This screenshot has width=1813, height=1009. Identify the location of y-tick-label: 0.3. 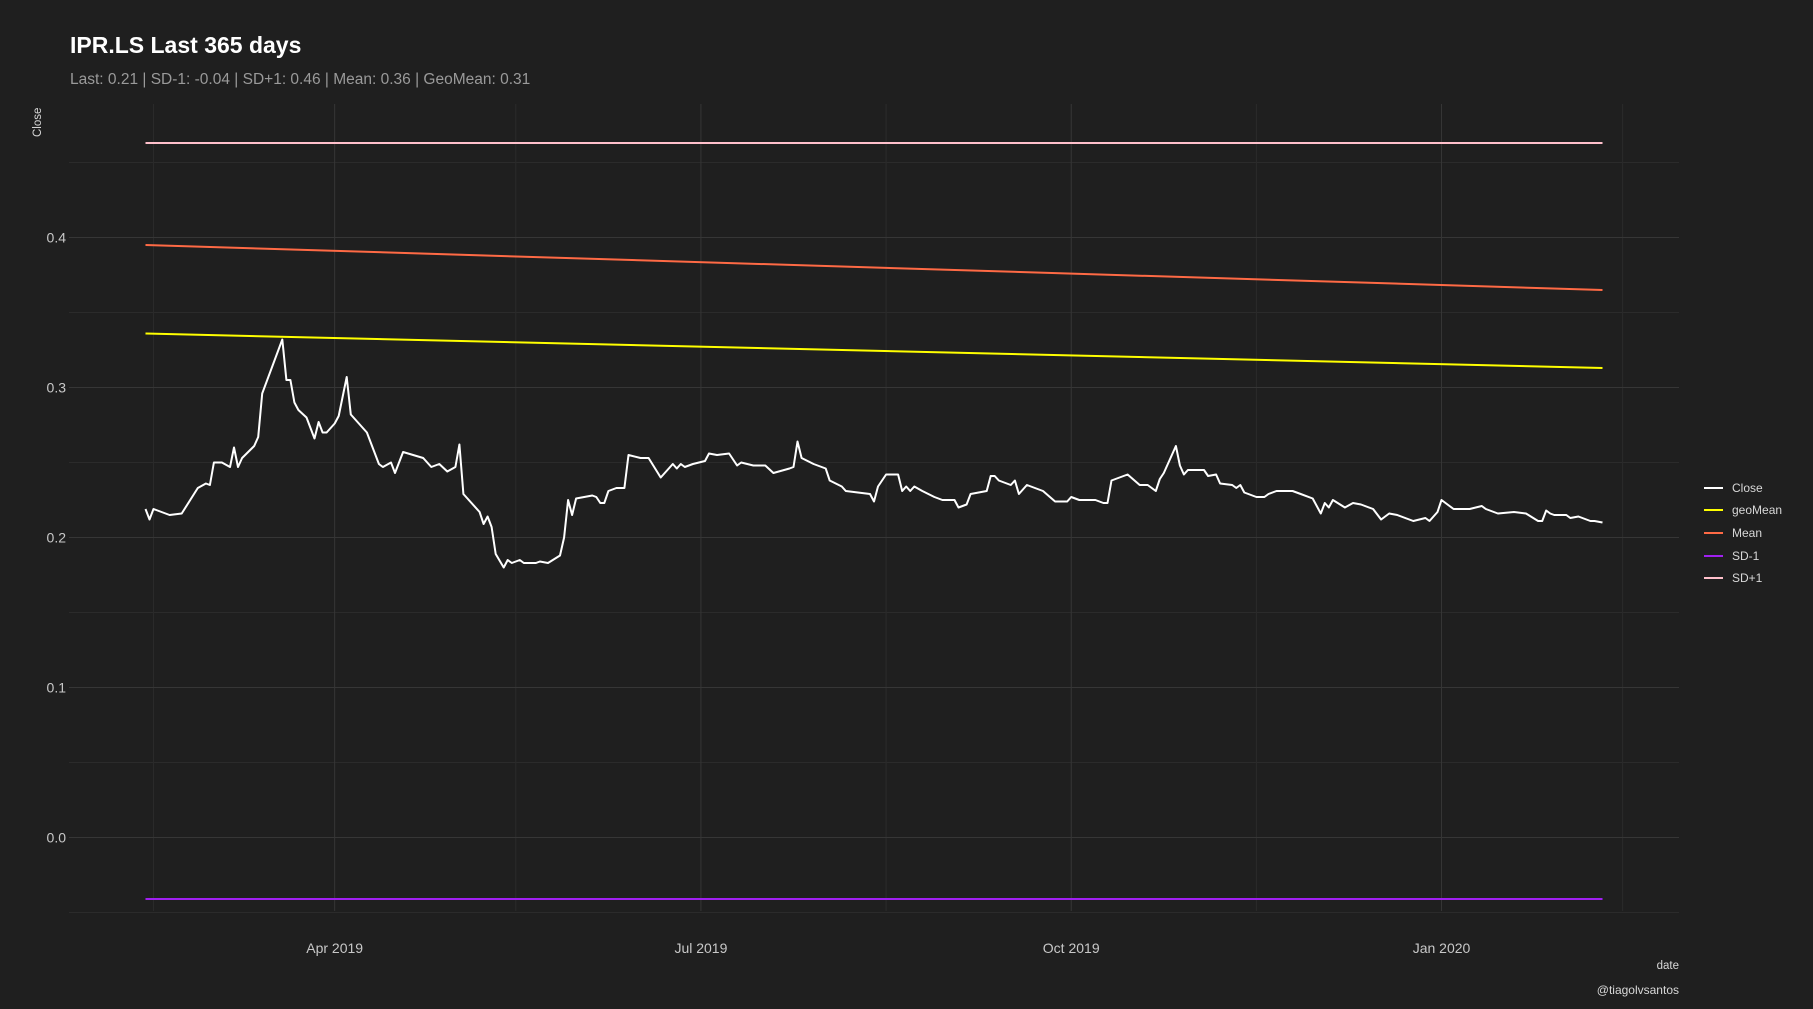
(57, 388).